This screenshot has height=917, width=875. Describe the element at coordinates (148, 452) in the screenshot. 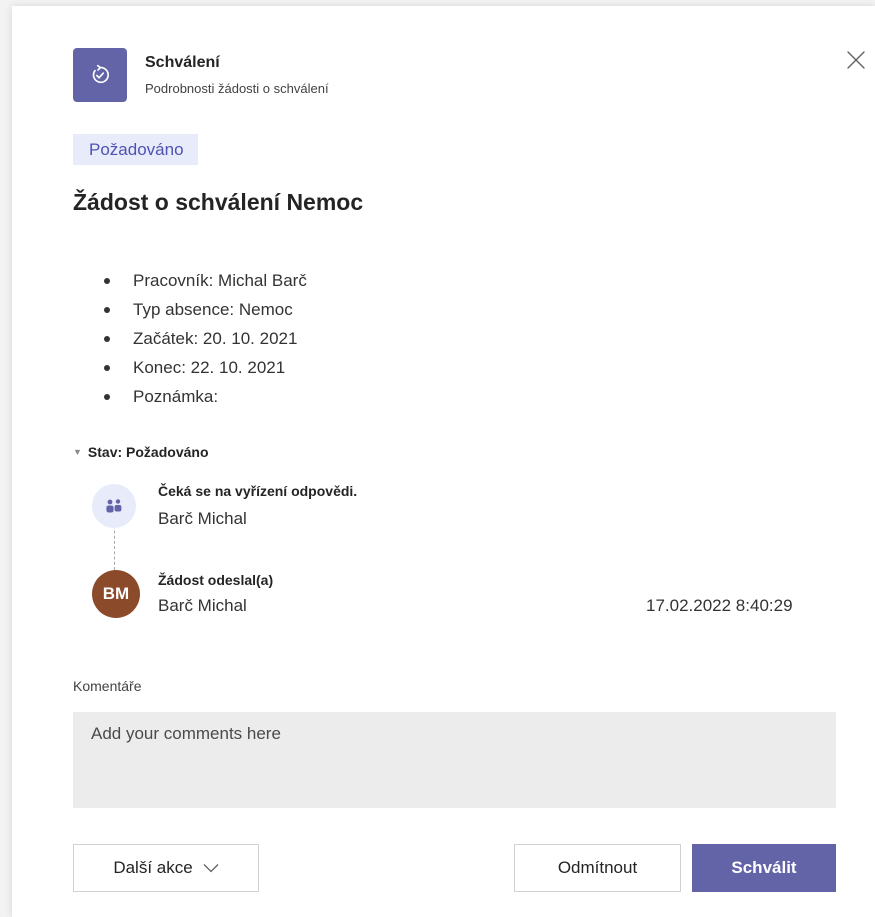

I see `status-section-label: Stav: Požadováno` at that location.